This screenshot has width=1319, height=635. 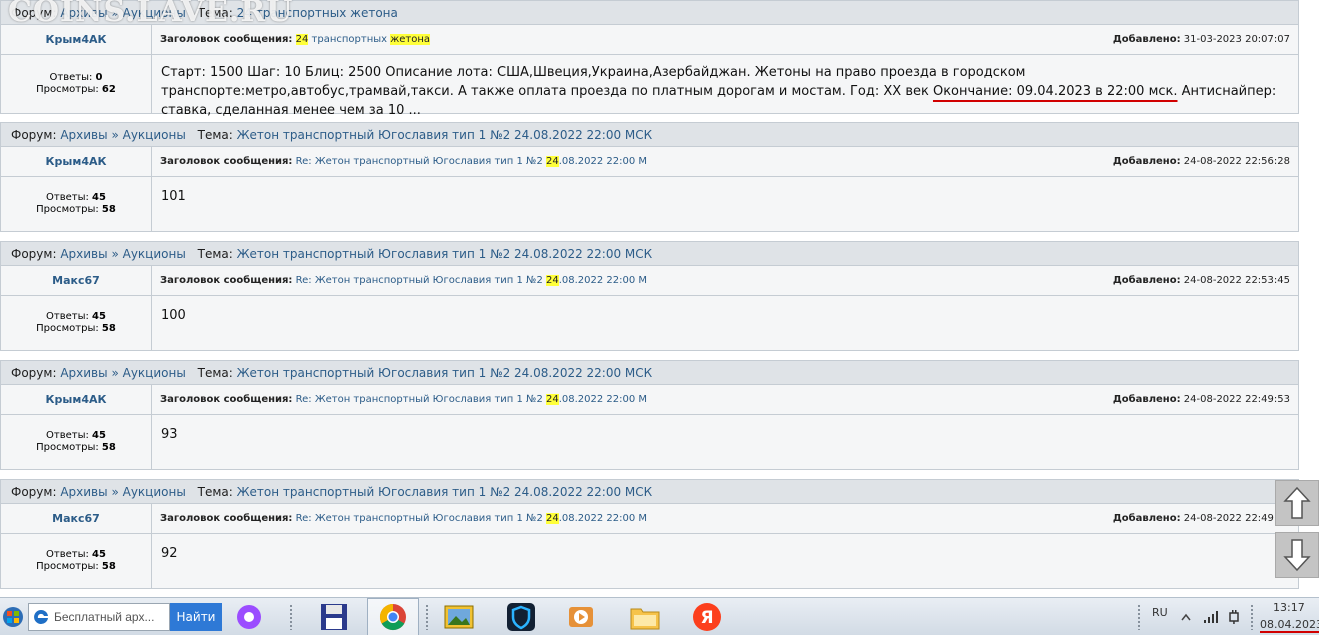 I want to click on auction-end-text: Окончание: 09.04.2023 в 22:00 мск., so click(x=1055, y=91).